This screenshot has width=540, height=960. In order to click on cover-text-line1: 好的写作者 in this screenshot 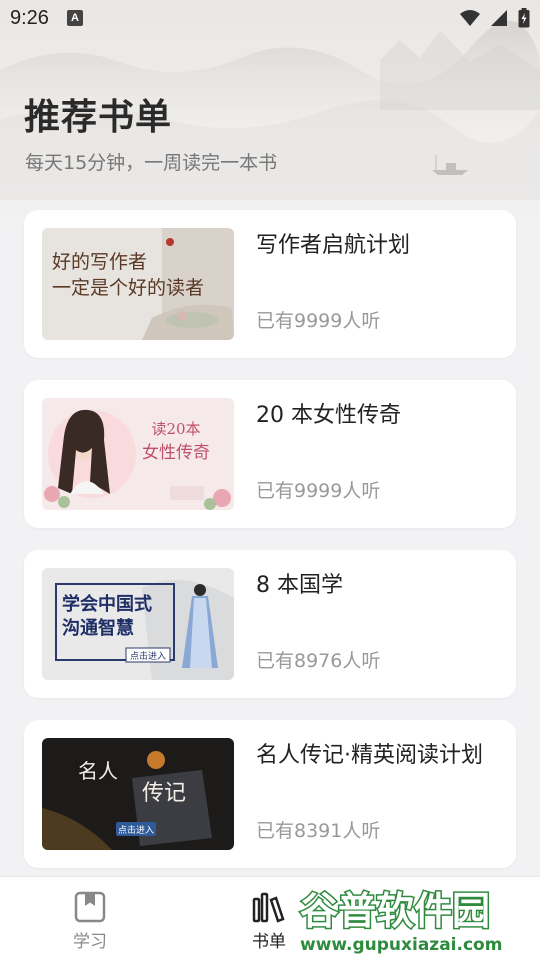, I will do `click(99, 262)`.